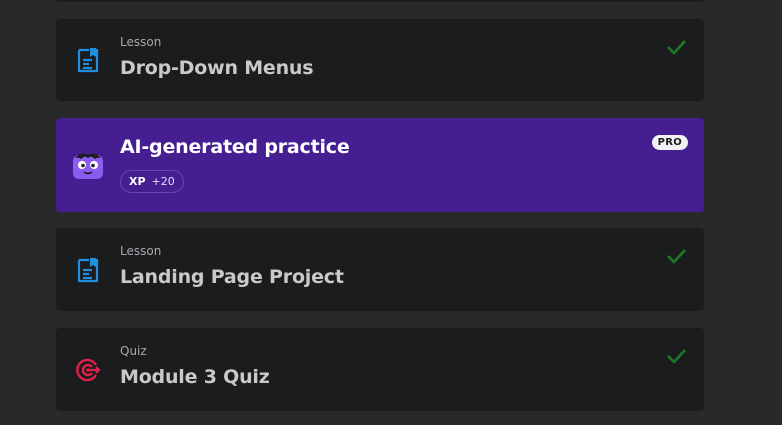  I want to click on xp-reward-chip: XP +20, so click(152, 181).